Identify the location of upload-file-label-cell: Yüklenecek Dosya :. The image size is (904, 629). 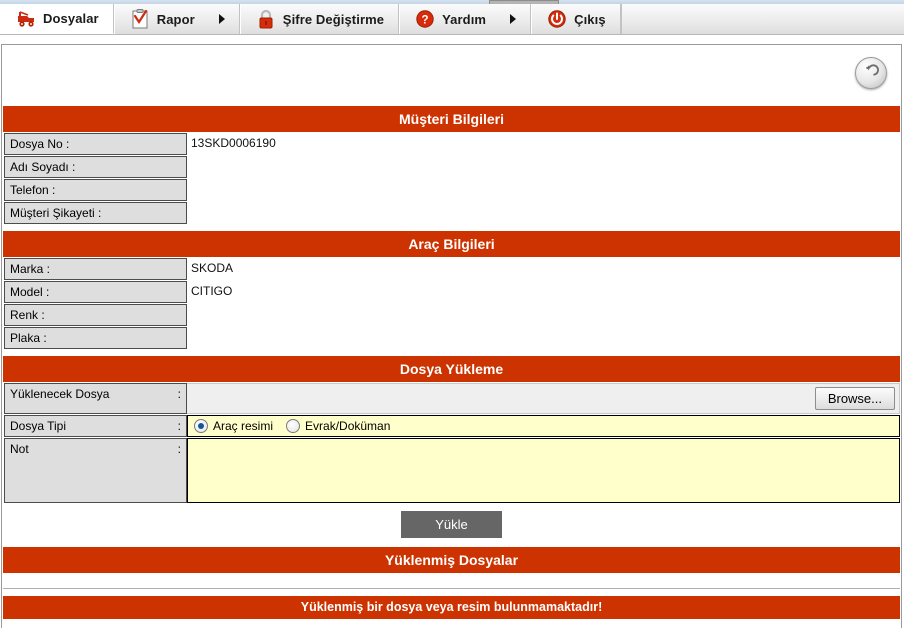
(95, 398).